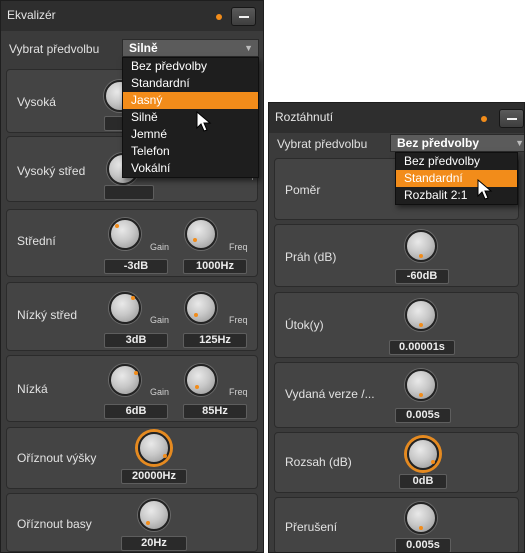 The width and height of the screenshot is (525, 553). Describe the element at coordinates (132, 522) in the screenshot. I see `low-cut-row: Oříznout basy 20Hz` at that location.